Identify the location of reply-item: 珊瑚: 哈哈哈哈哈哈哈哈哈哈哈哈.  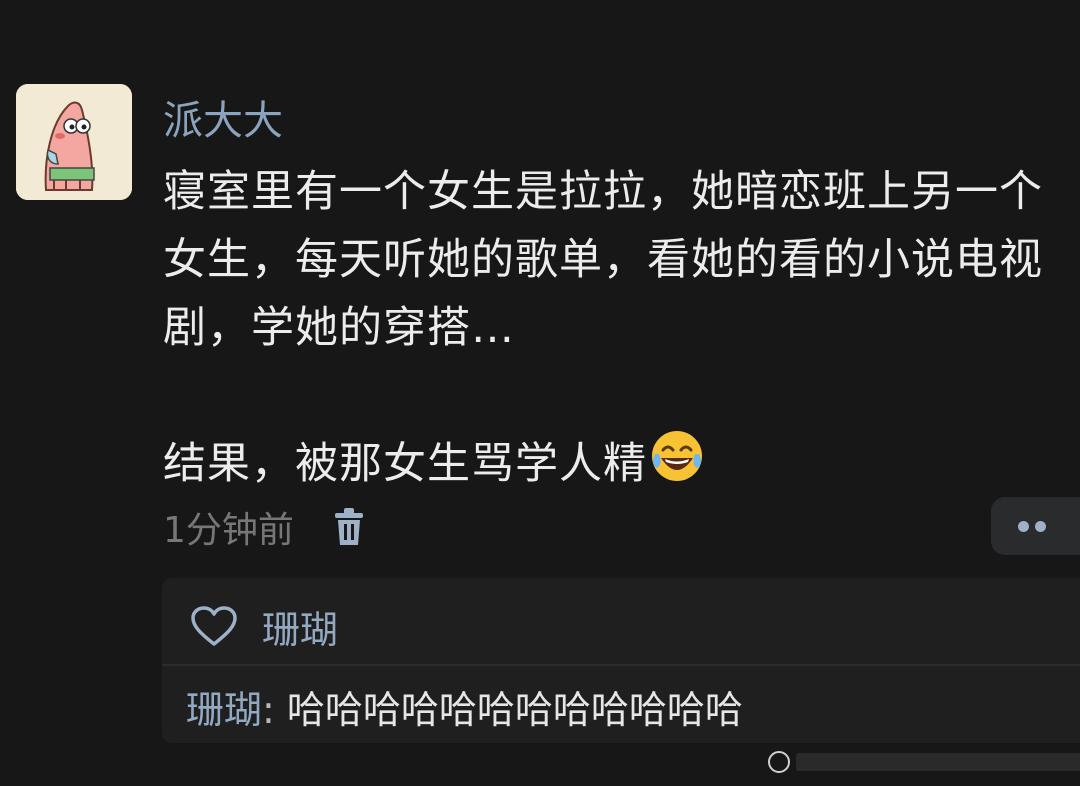
(464, 710).